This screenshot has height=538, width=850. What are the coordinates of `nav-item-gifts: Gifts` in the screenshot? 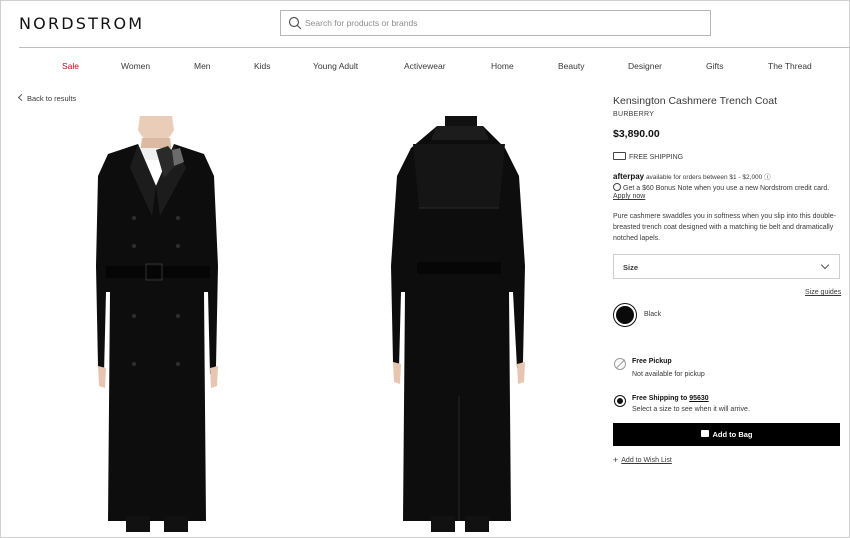 It's located at (714, 66).